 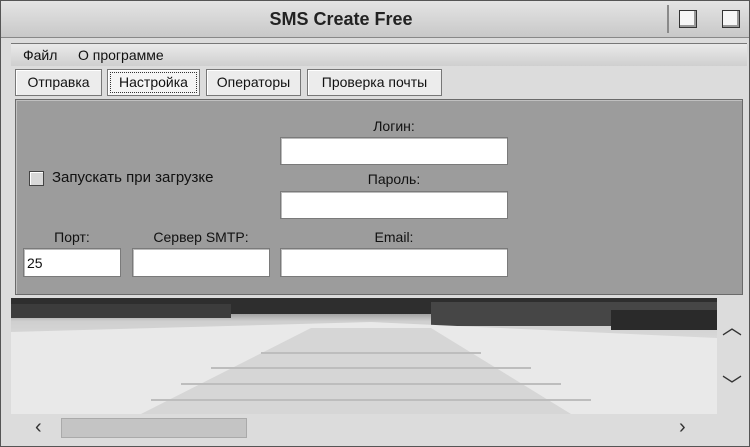 I want to click on autostart-checkbox, so click(x=36, y=178).